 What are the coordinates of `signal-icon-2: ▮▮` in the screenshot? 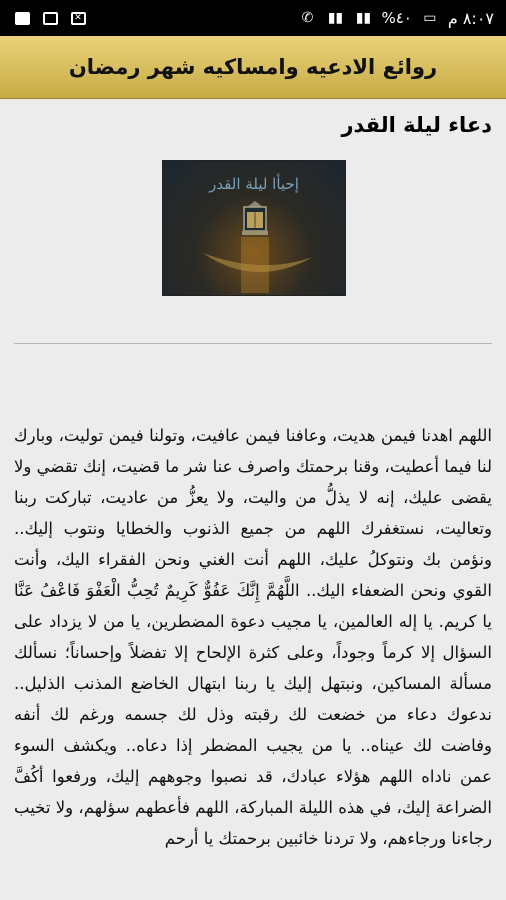 It's located at (363, 18).